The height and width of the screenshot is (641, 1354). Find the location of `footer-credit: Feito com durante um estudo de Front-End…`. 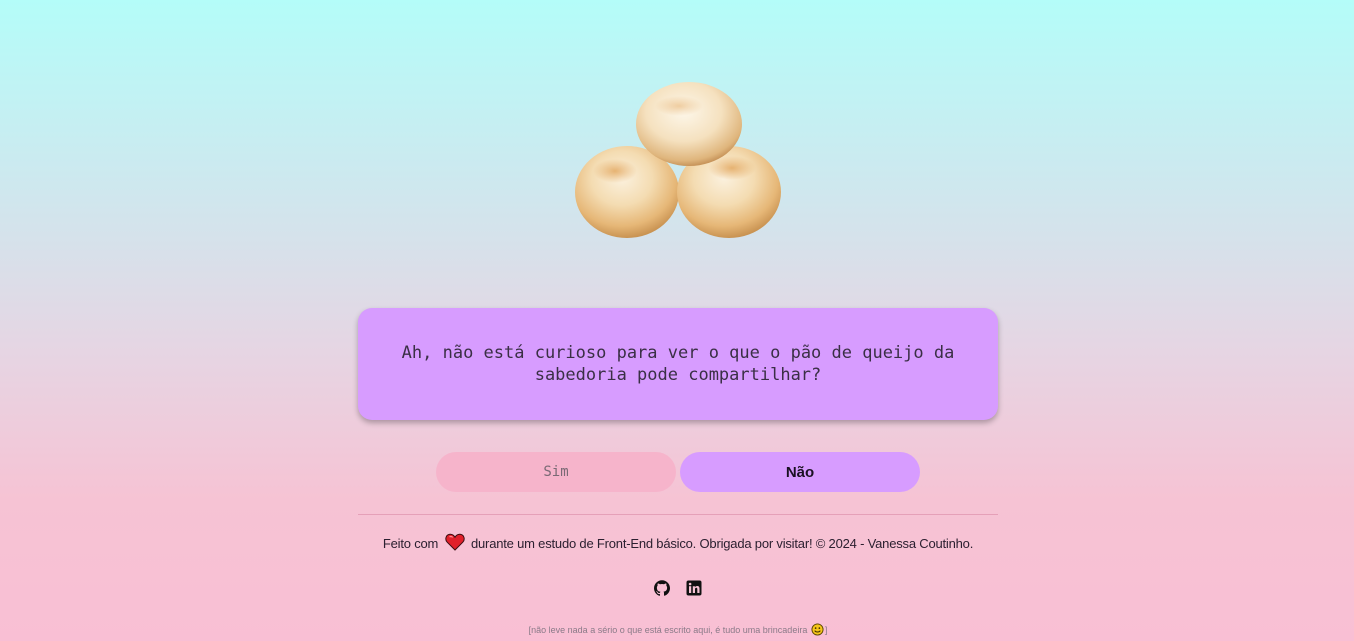

footer-credit: Feito com durante um estudo de Front-End… is located at coordinates (678, 542).